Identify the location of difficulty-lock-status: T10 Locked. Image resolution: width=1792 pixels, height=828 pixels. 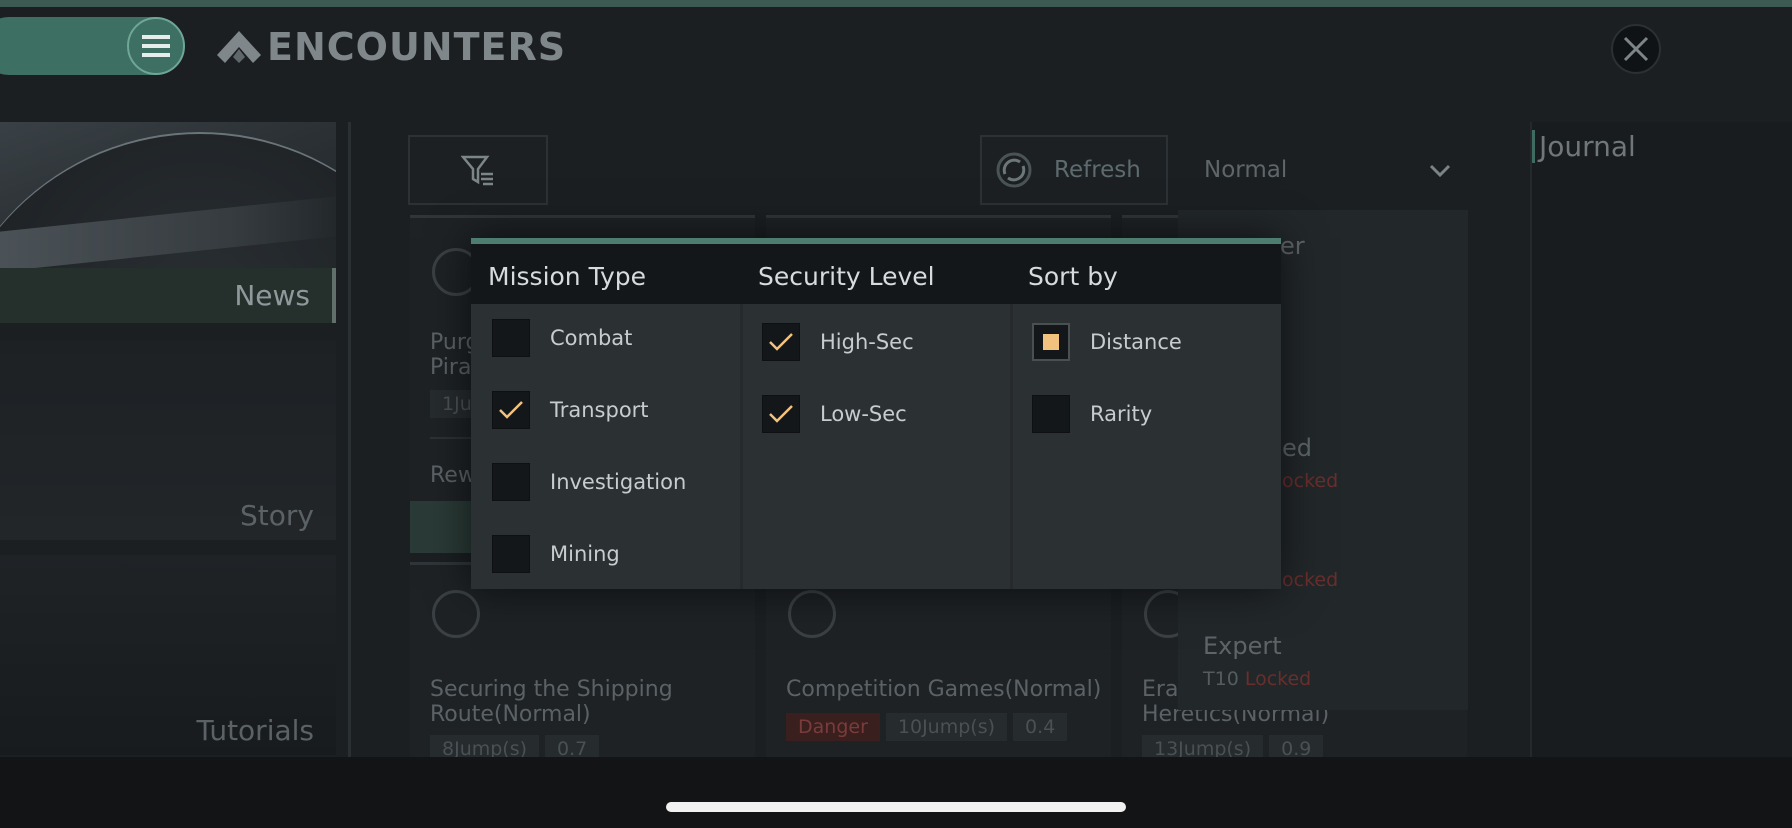
(1257, 679).